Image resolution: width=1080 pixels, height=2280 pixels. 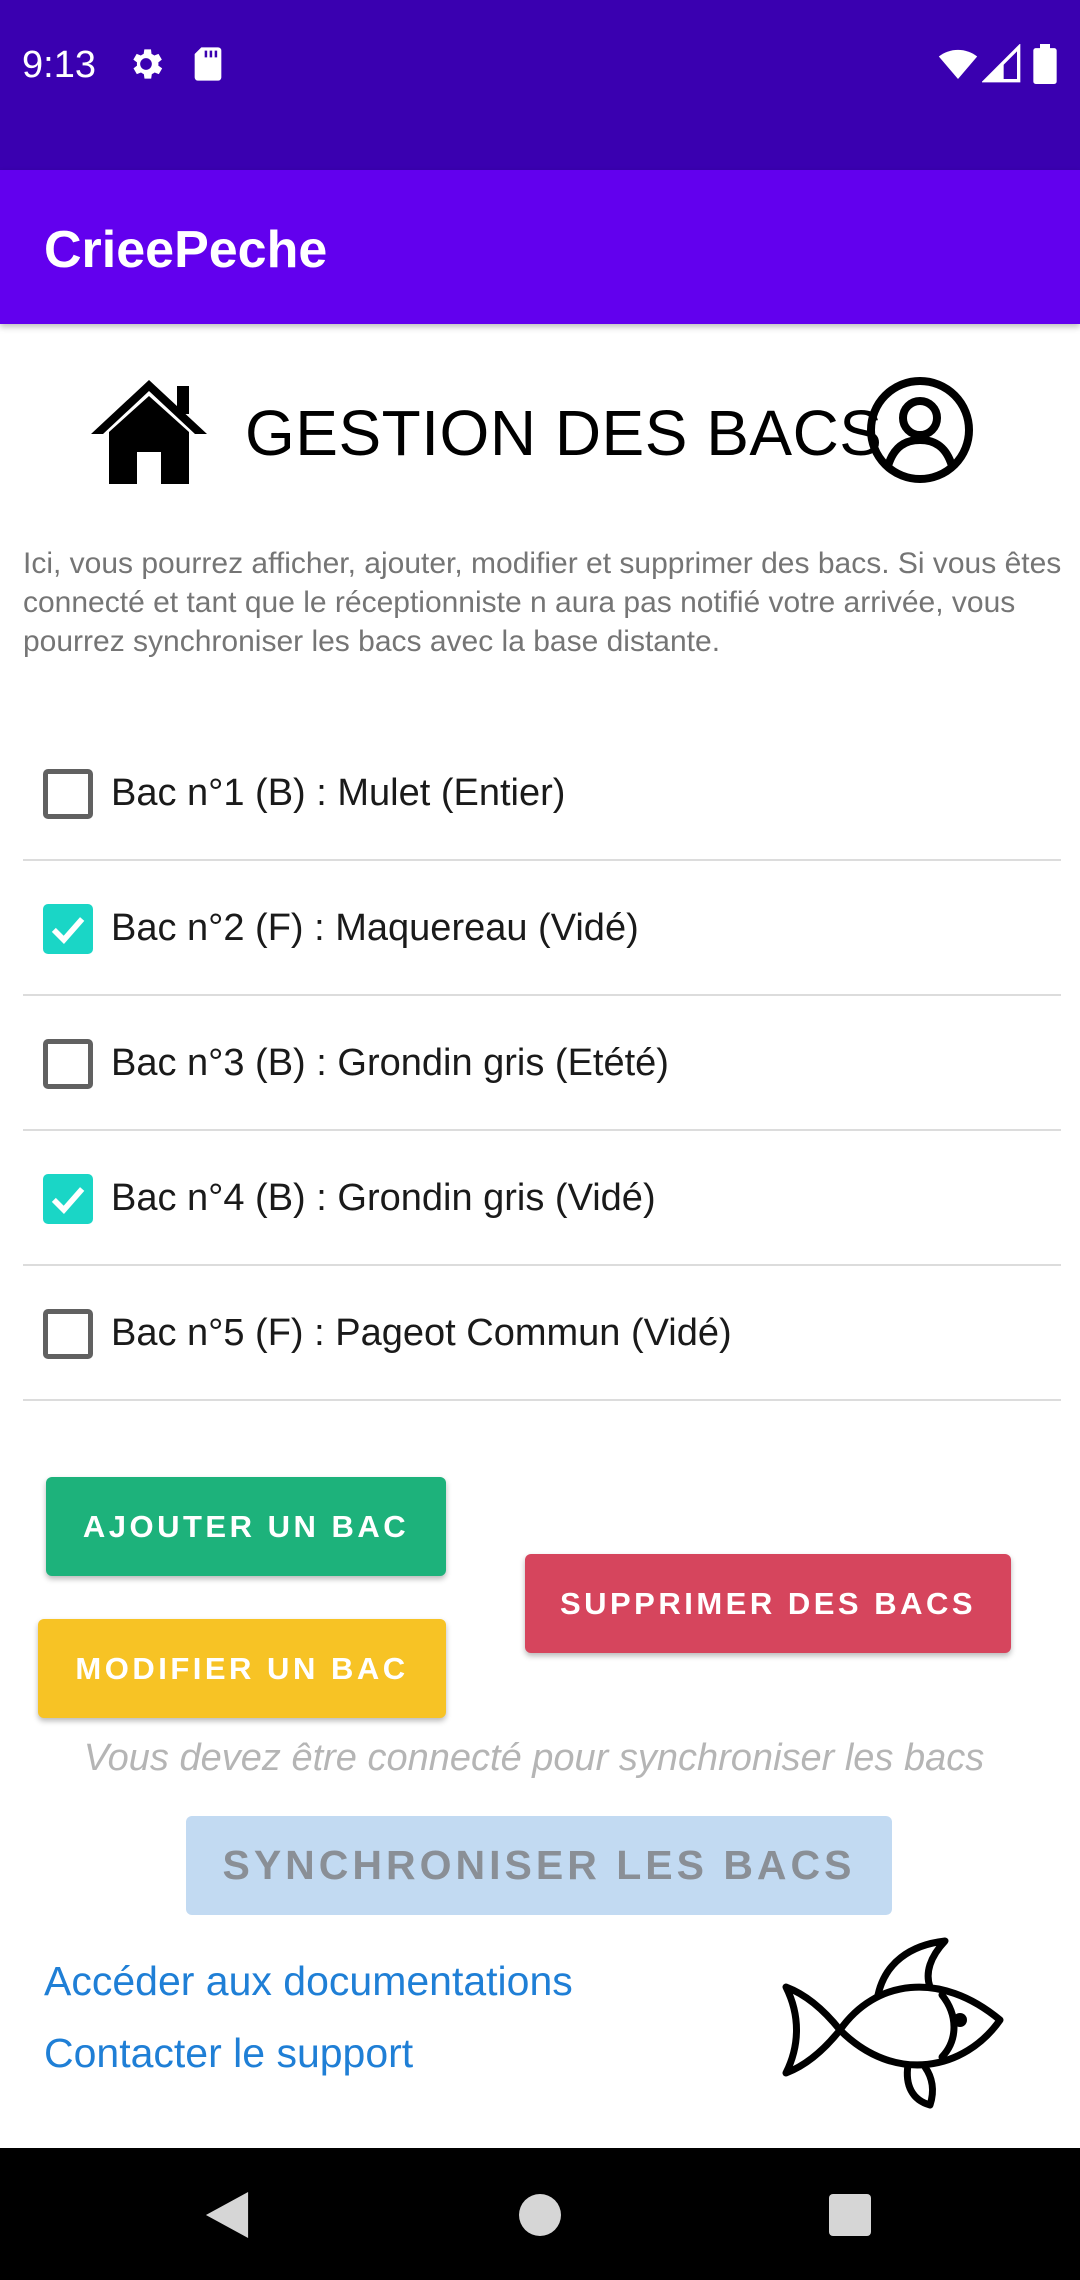 I want to click on bac-label: Bac n°2 (F) : Maquereau (Vidé), so click(x=375, y=928).